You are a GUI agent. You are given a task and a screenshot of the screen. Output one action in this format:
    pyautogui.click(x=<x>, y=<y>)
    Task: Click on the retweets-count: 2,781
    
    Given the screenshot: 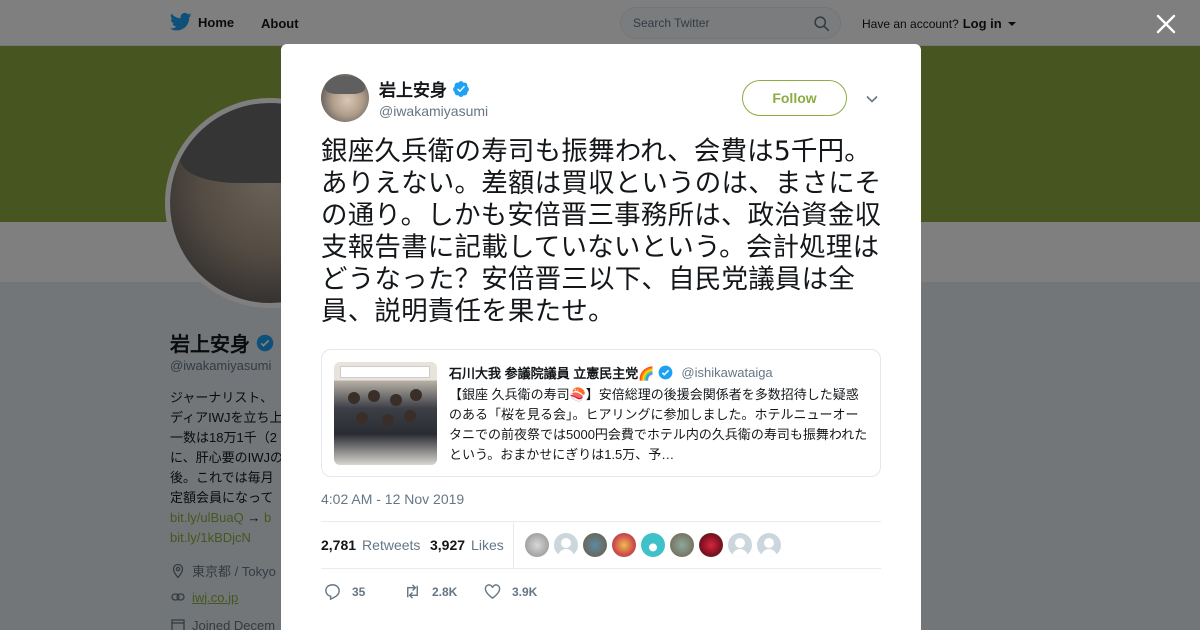 What is the action you would take?
    pyautogui.click(x=339, y=545)
    